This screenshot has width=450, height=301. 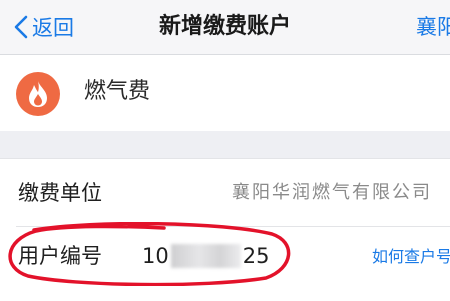 What do you see at coordinates (433, 27) in the screenshot?
I see `city-selector: 襄阳` at bounding box center [433, 27].